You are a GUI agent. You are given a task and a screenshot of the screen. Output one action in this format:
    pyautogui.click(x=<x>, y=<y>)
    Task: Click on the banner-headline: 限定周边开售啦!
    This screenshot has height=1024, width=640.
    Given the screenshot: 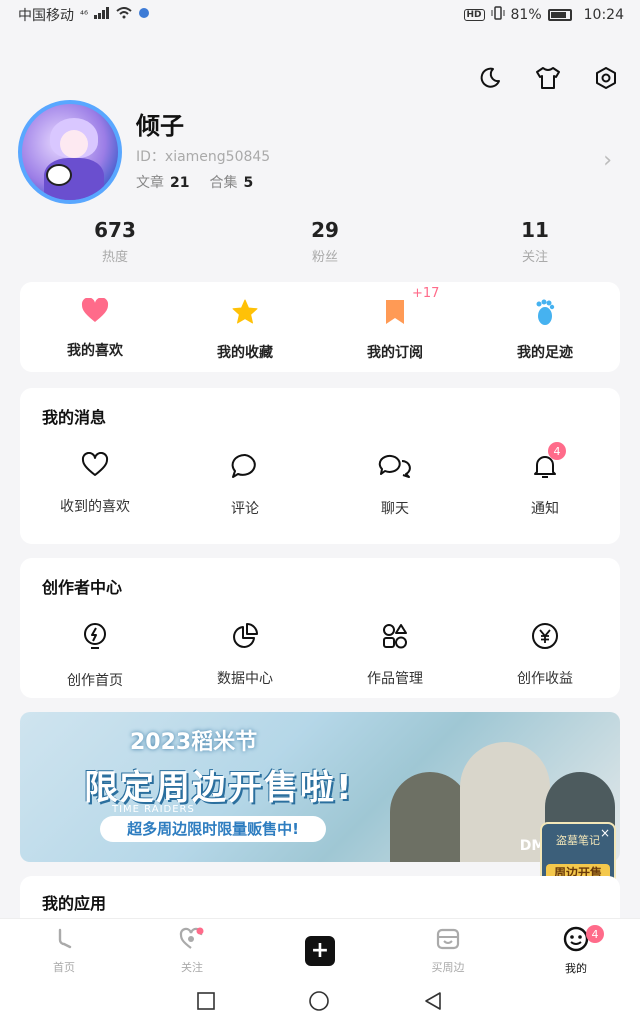 What is the action you would take?
    pyautogui.click(x=219, y=788)
    